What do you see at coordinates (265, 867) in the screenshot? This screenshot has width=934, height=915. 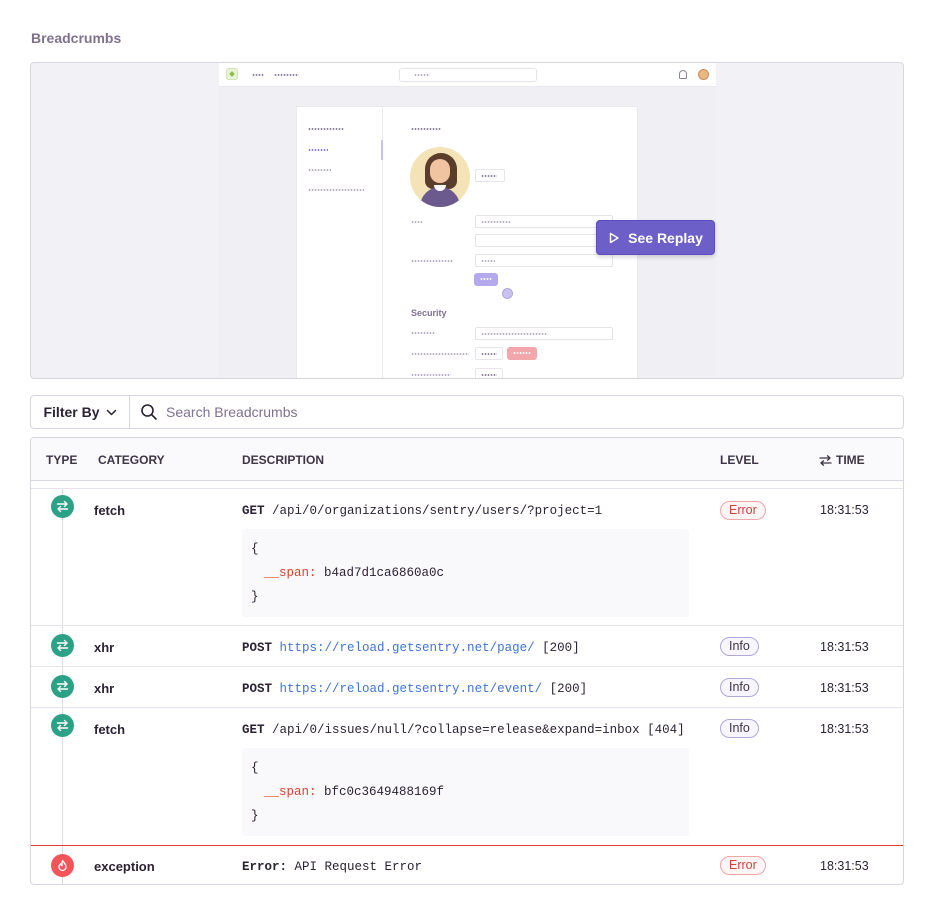 I see `error-prefix: Error:` at bounding box center [265, 867].